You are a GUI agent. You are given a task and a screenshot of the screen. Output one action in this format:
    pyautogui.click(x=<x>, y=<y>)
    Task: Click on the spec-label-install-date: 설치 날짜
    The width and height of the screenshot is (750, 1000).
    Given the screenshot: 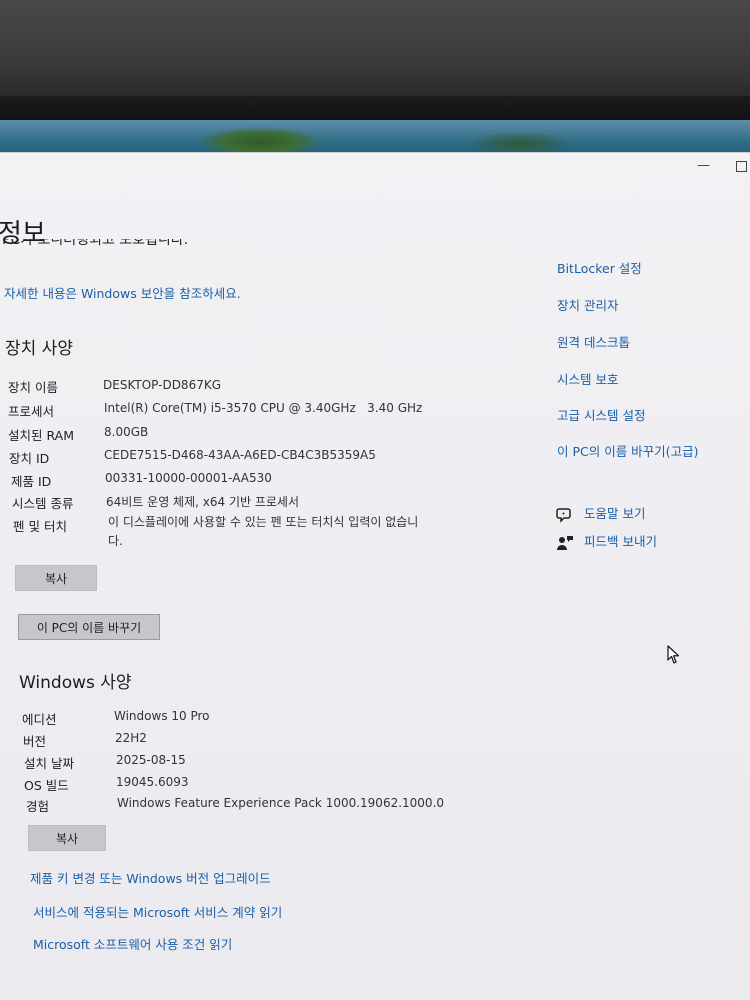 What is the action you would take?
    pyautogui.click(x=49, y=763)
    